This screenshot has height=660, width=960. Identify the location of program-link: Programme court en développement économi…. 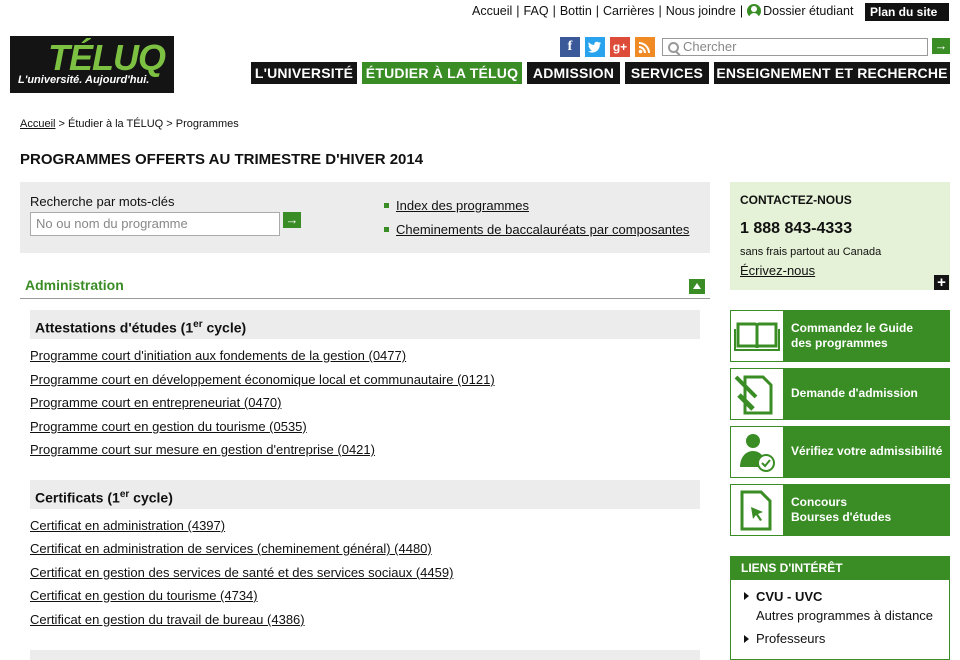
(262, 379).